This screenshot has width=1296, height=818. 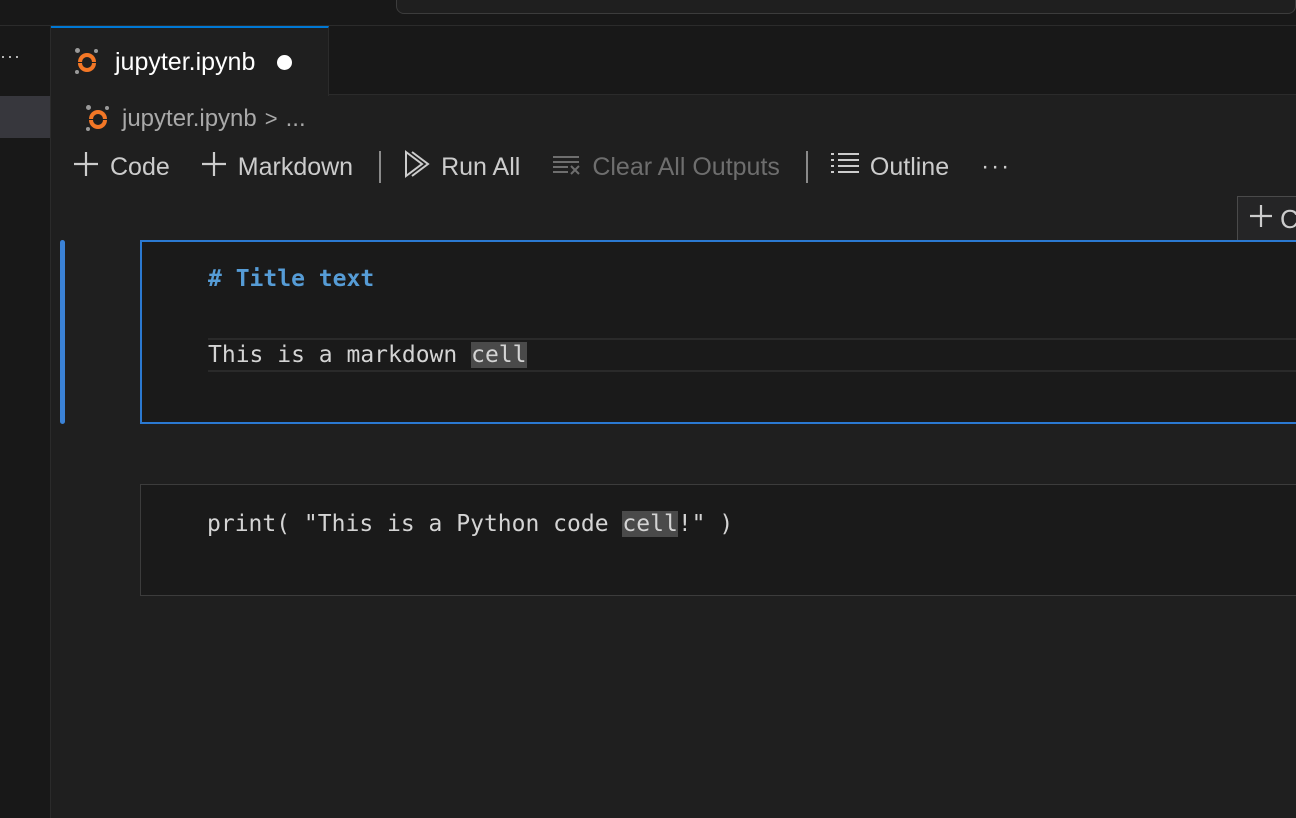 I want to click on run-all-label: Run All, so click(x=481, y=166).